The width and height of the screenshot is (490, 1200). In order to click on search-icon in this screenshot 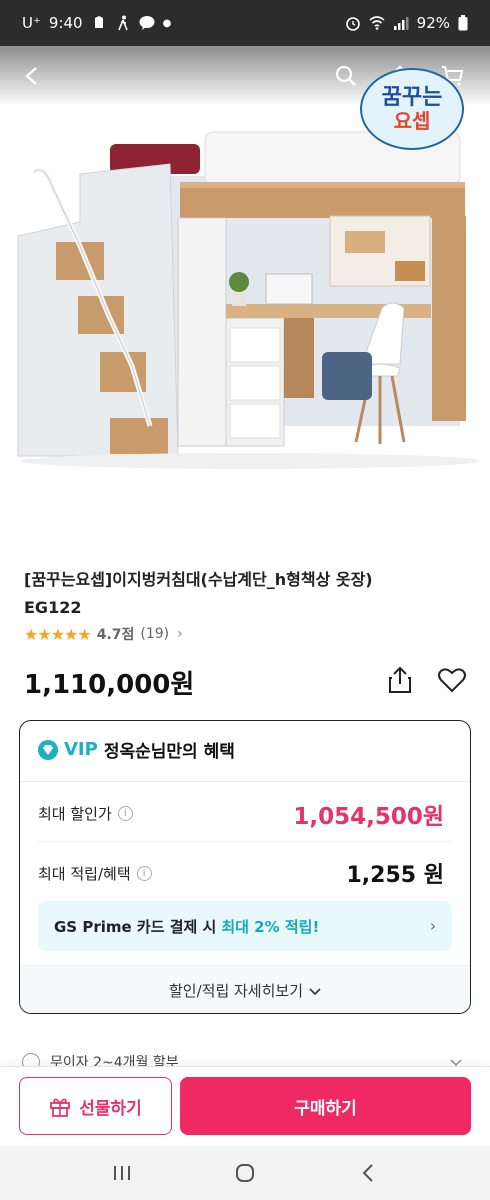, I will do `click(345, 75)`.